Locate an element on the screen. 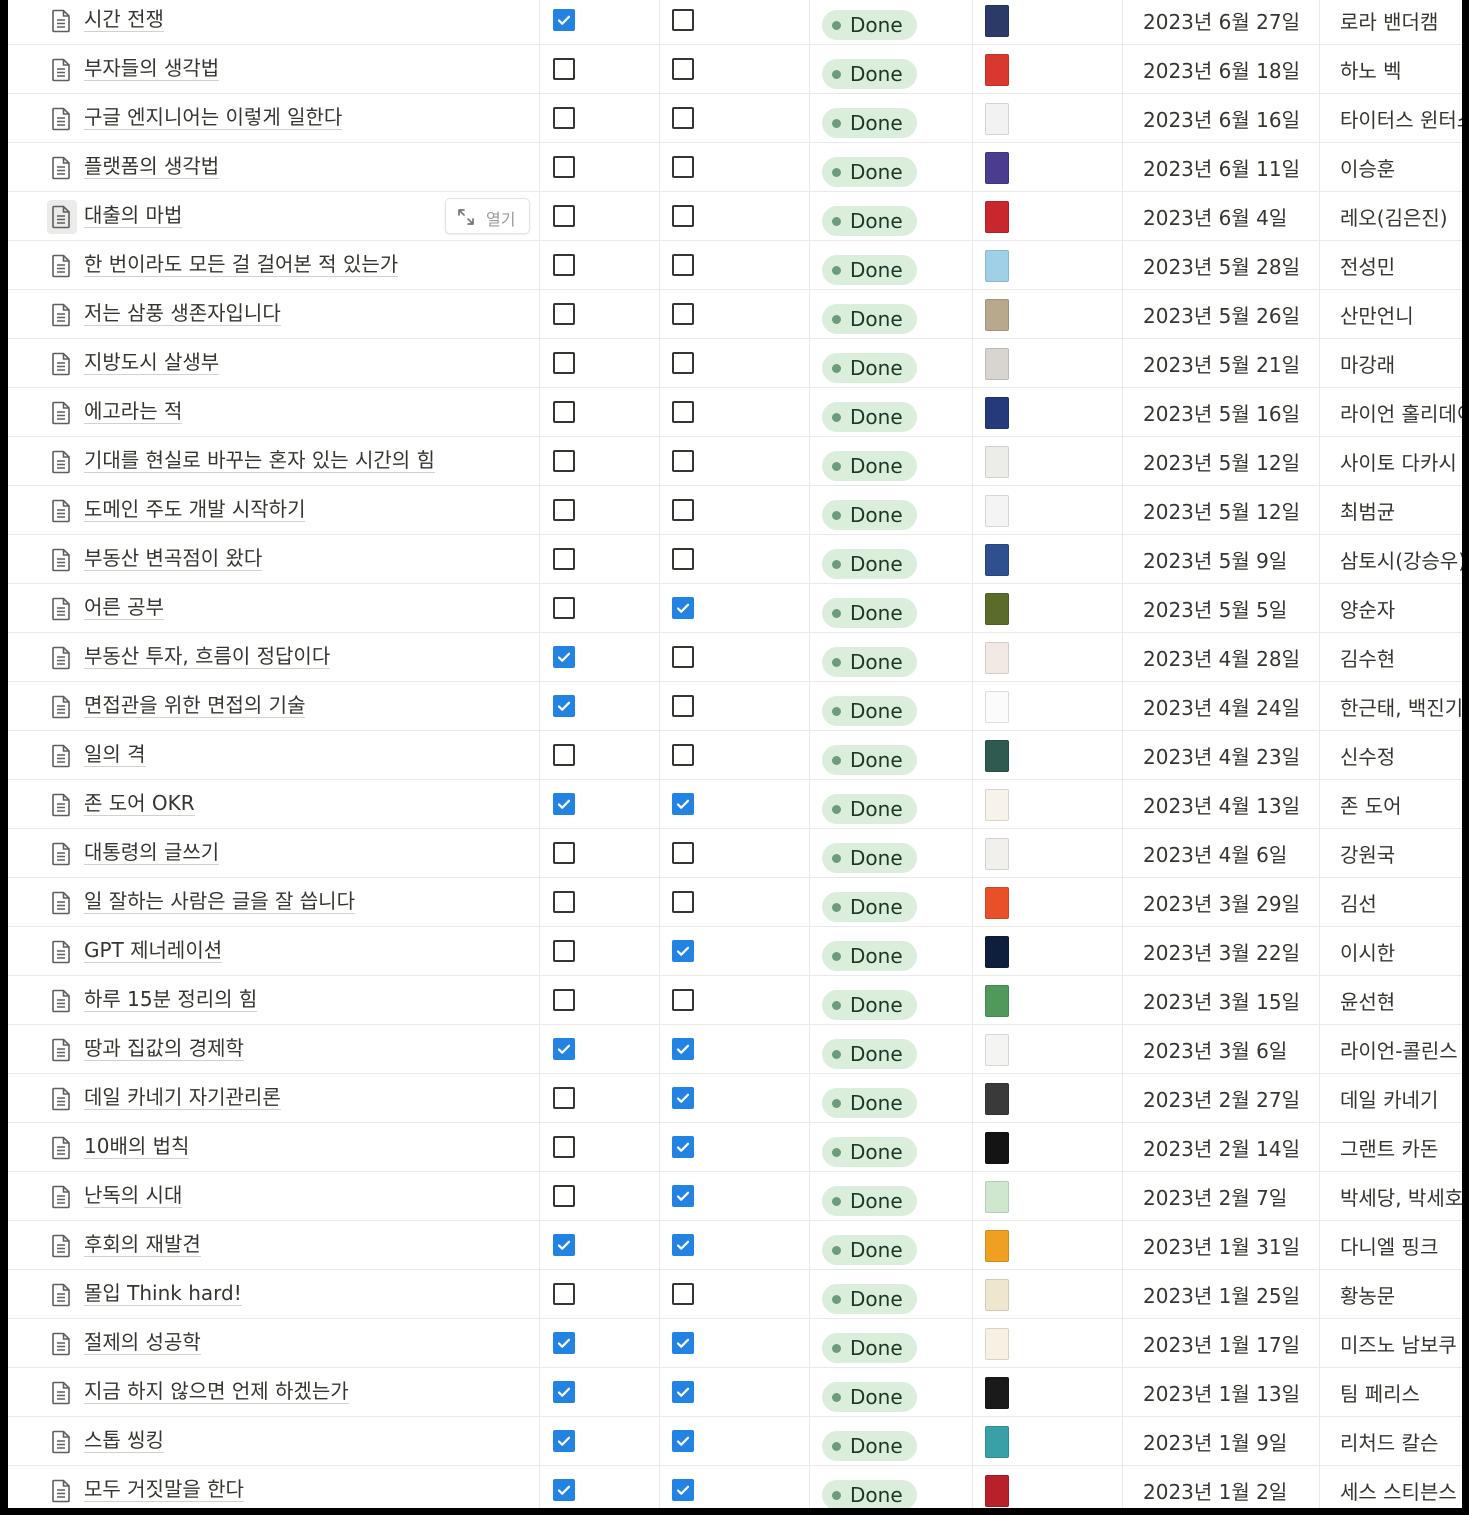 Image resolution: width=1469 pixels, height=1515 pixels. table-row: 어른 공부 Done 2023년 5월 5일 양순자 is located at coordinates (735, 608).